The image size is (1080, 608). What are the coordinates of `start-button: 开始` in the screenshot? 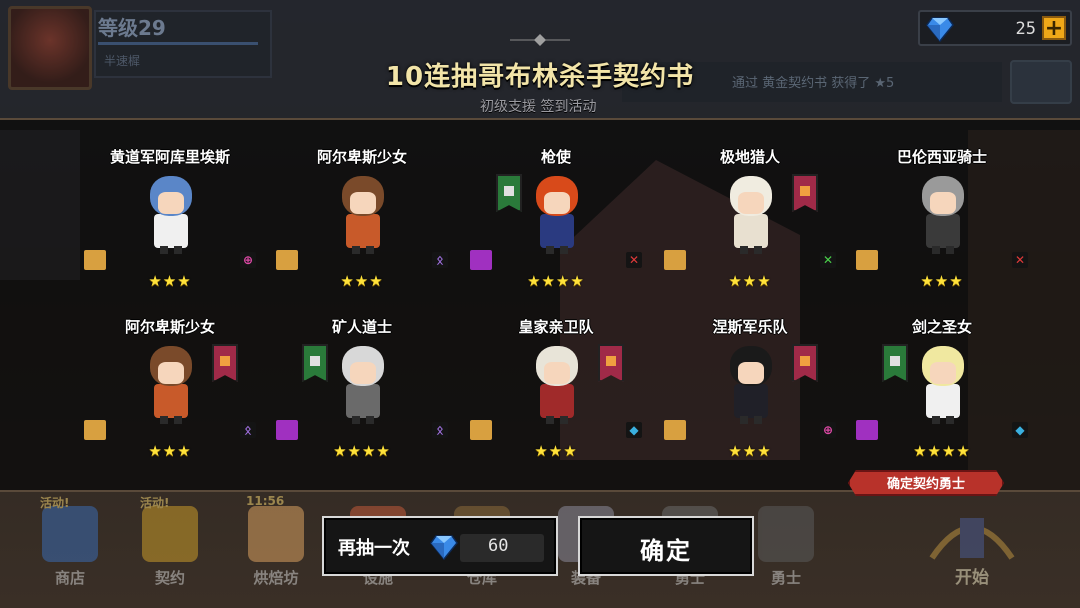 It's located at (996, 551).